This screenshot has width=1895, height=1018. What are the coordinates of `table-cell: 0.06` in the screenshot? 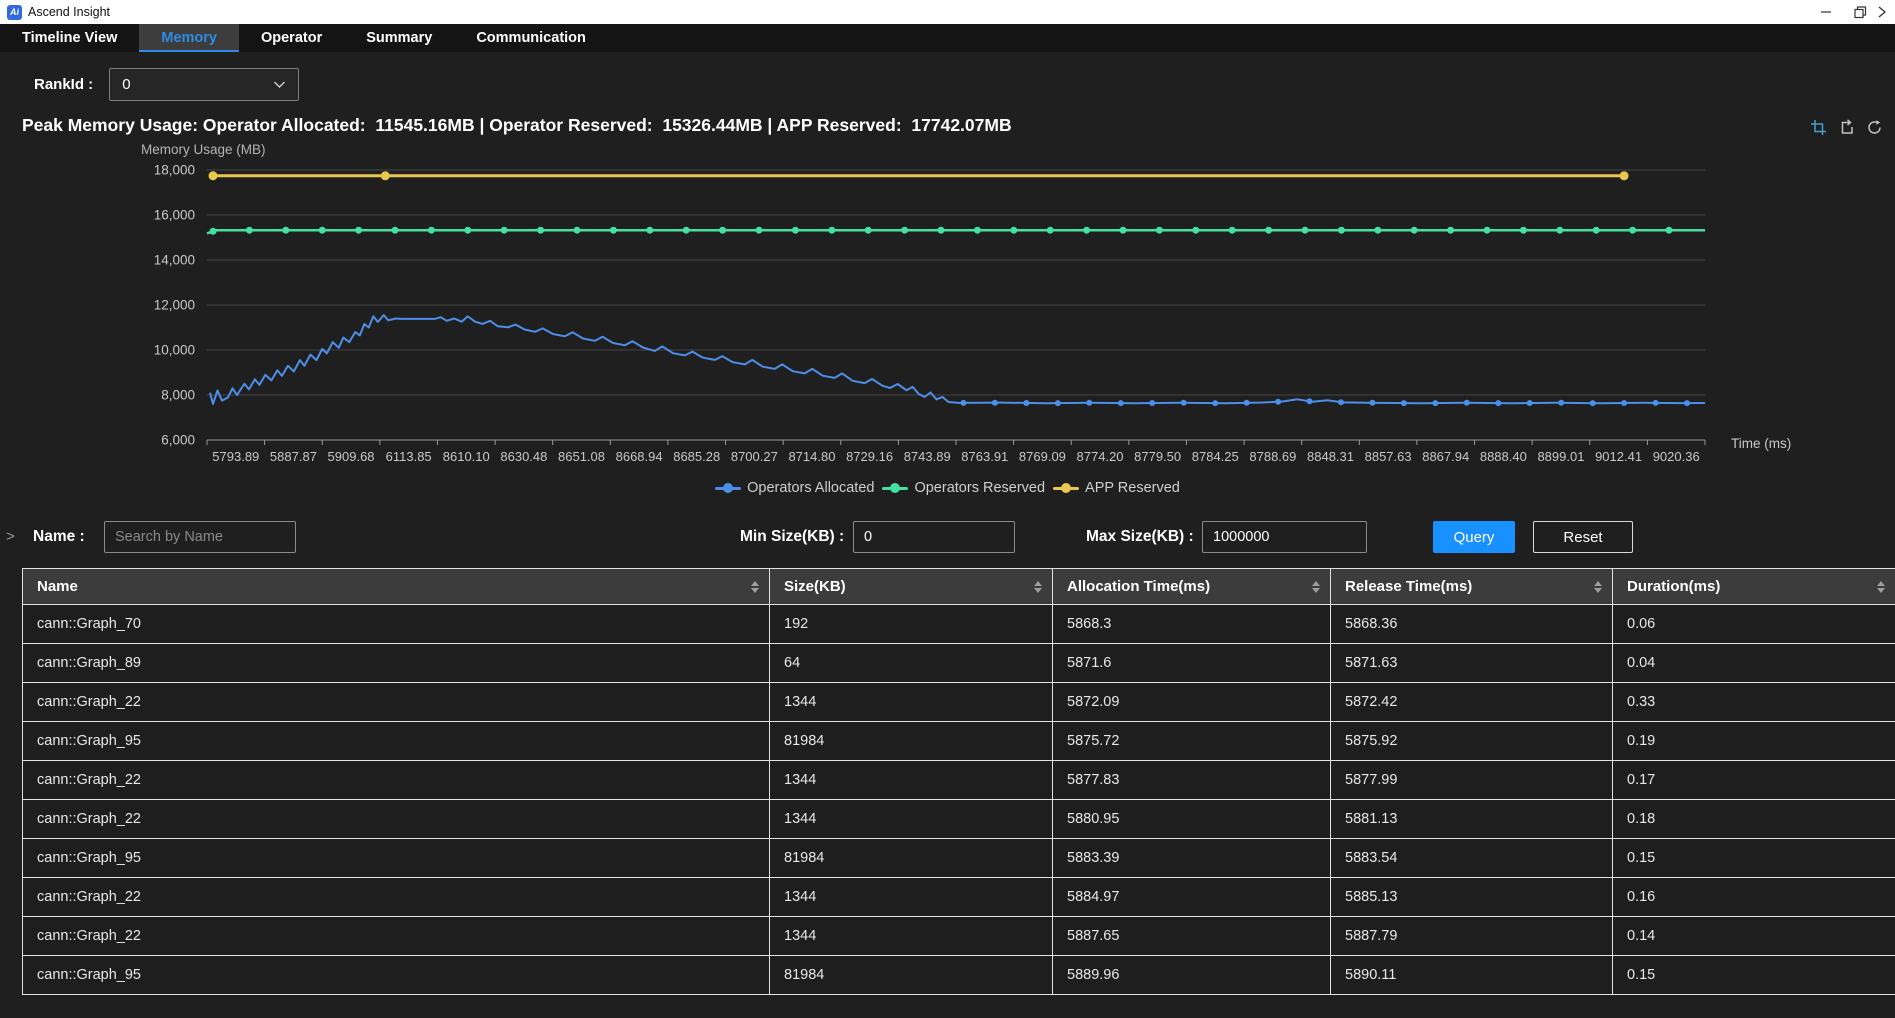 It's located at (1753, 624).